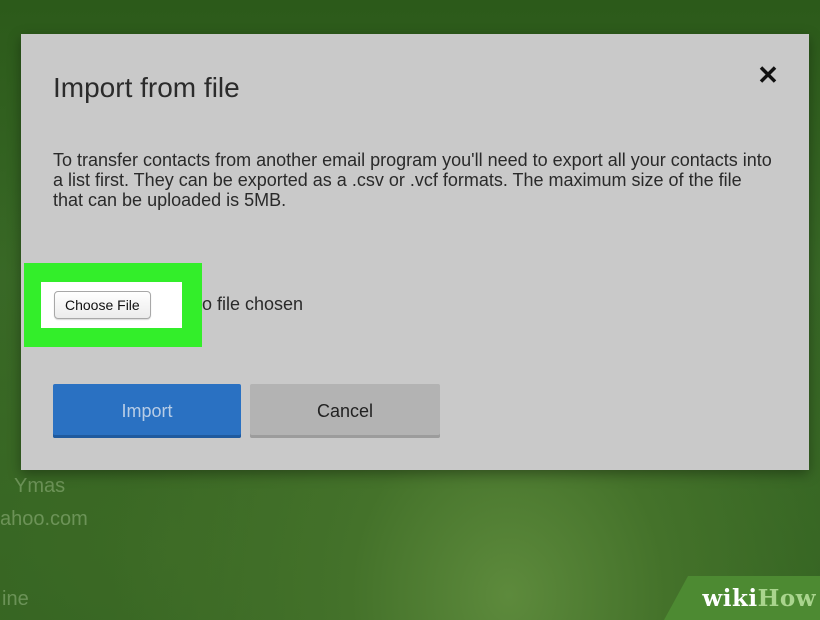  I want to click on choose-file-button: Choose File, so click(102, 305).